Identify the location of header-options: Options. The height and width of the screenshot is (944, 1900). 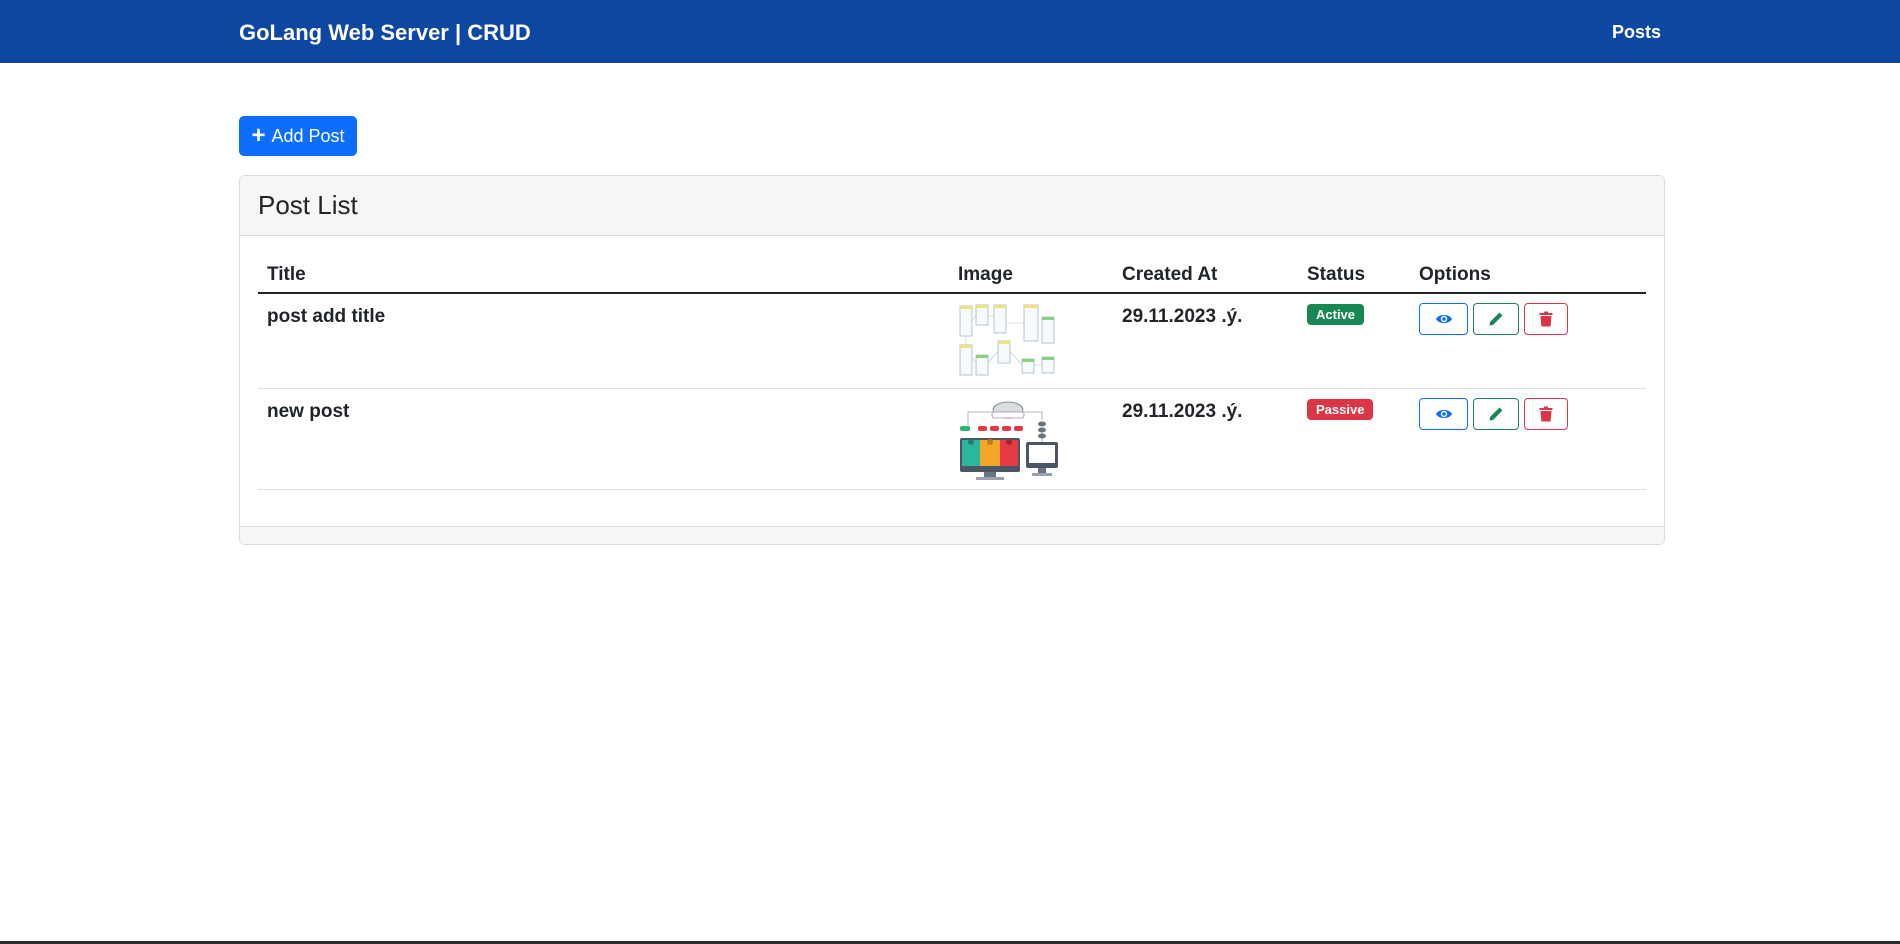
(1455, 274).